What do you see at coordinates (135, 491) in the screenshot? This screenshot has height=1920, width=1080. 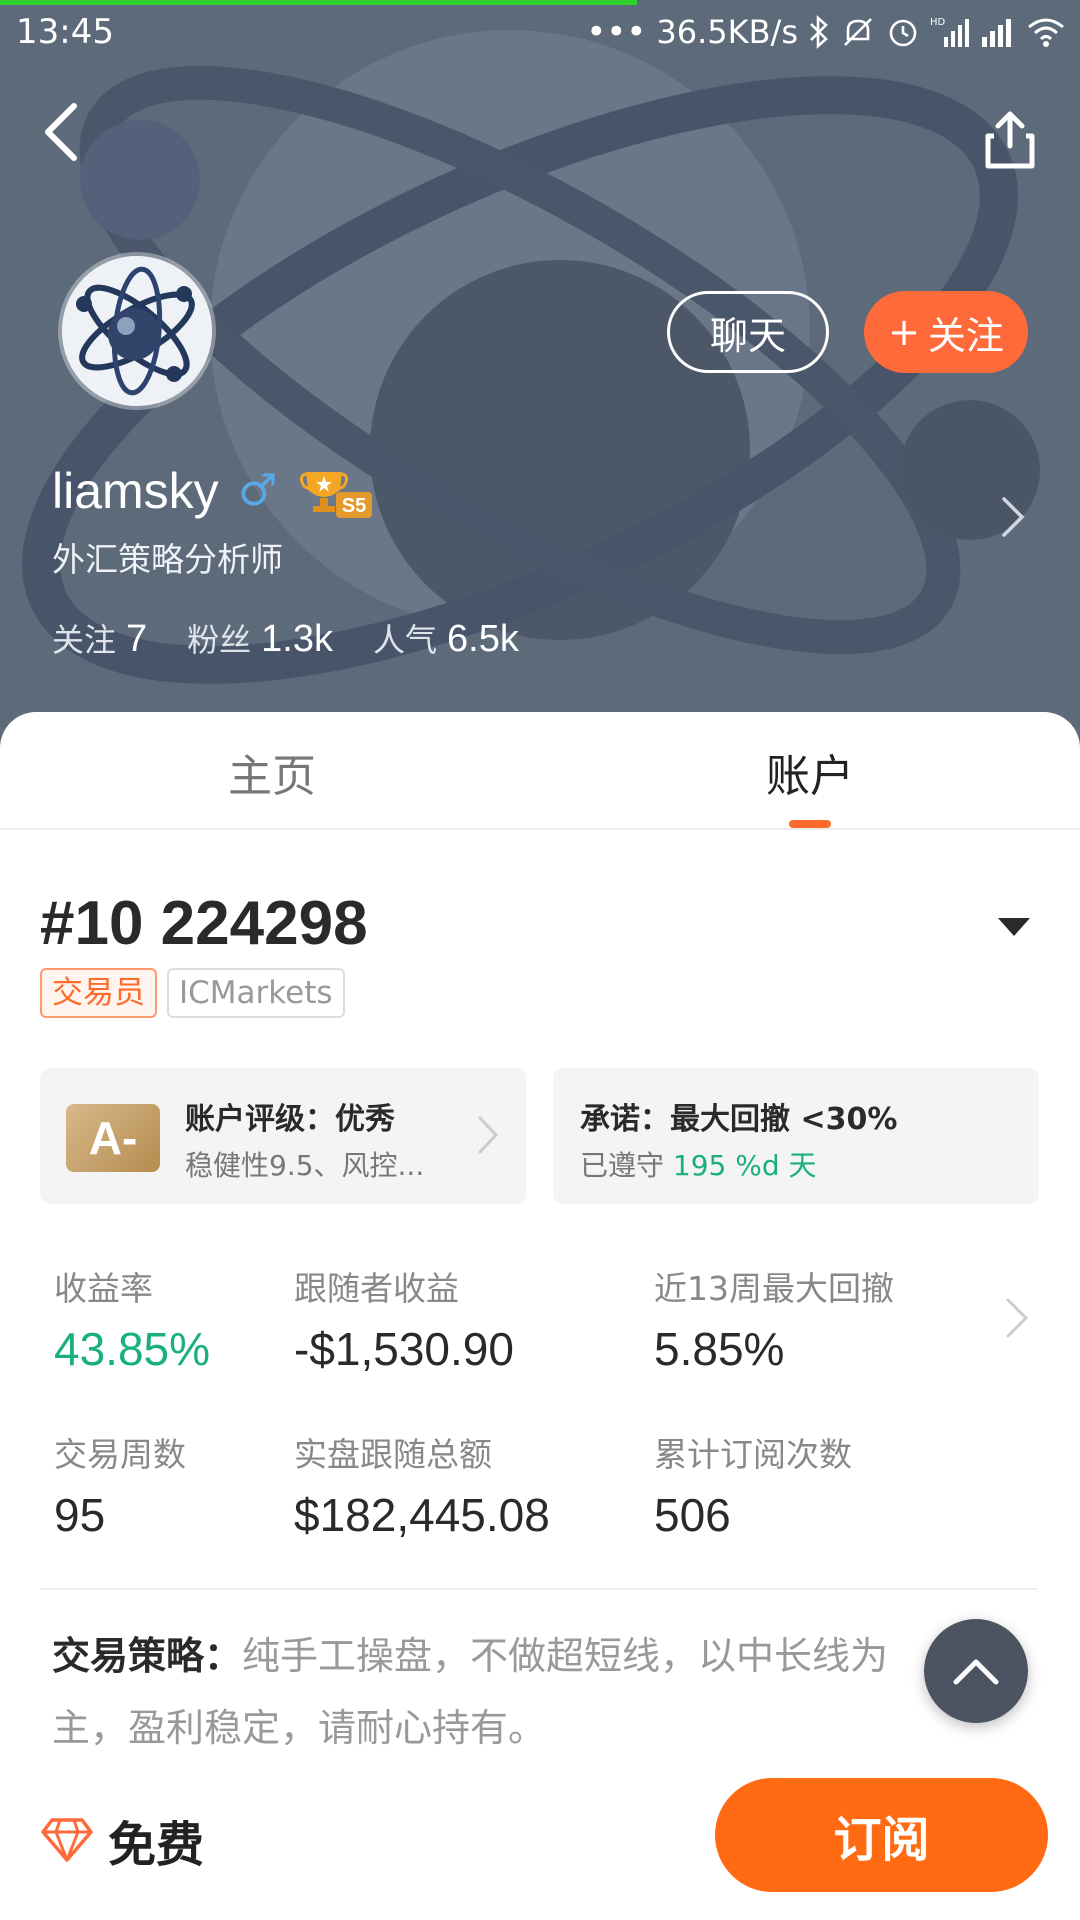 I see `username: liamsky` at bounding box center [135, 491].